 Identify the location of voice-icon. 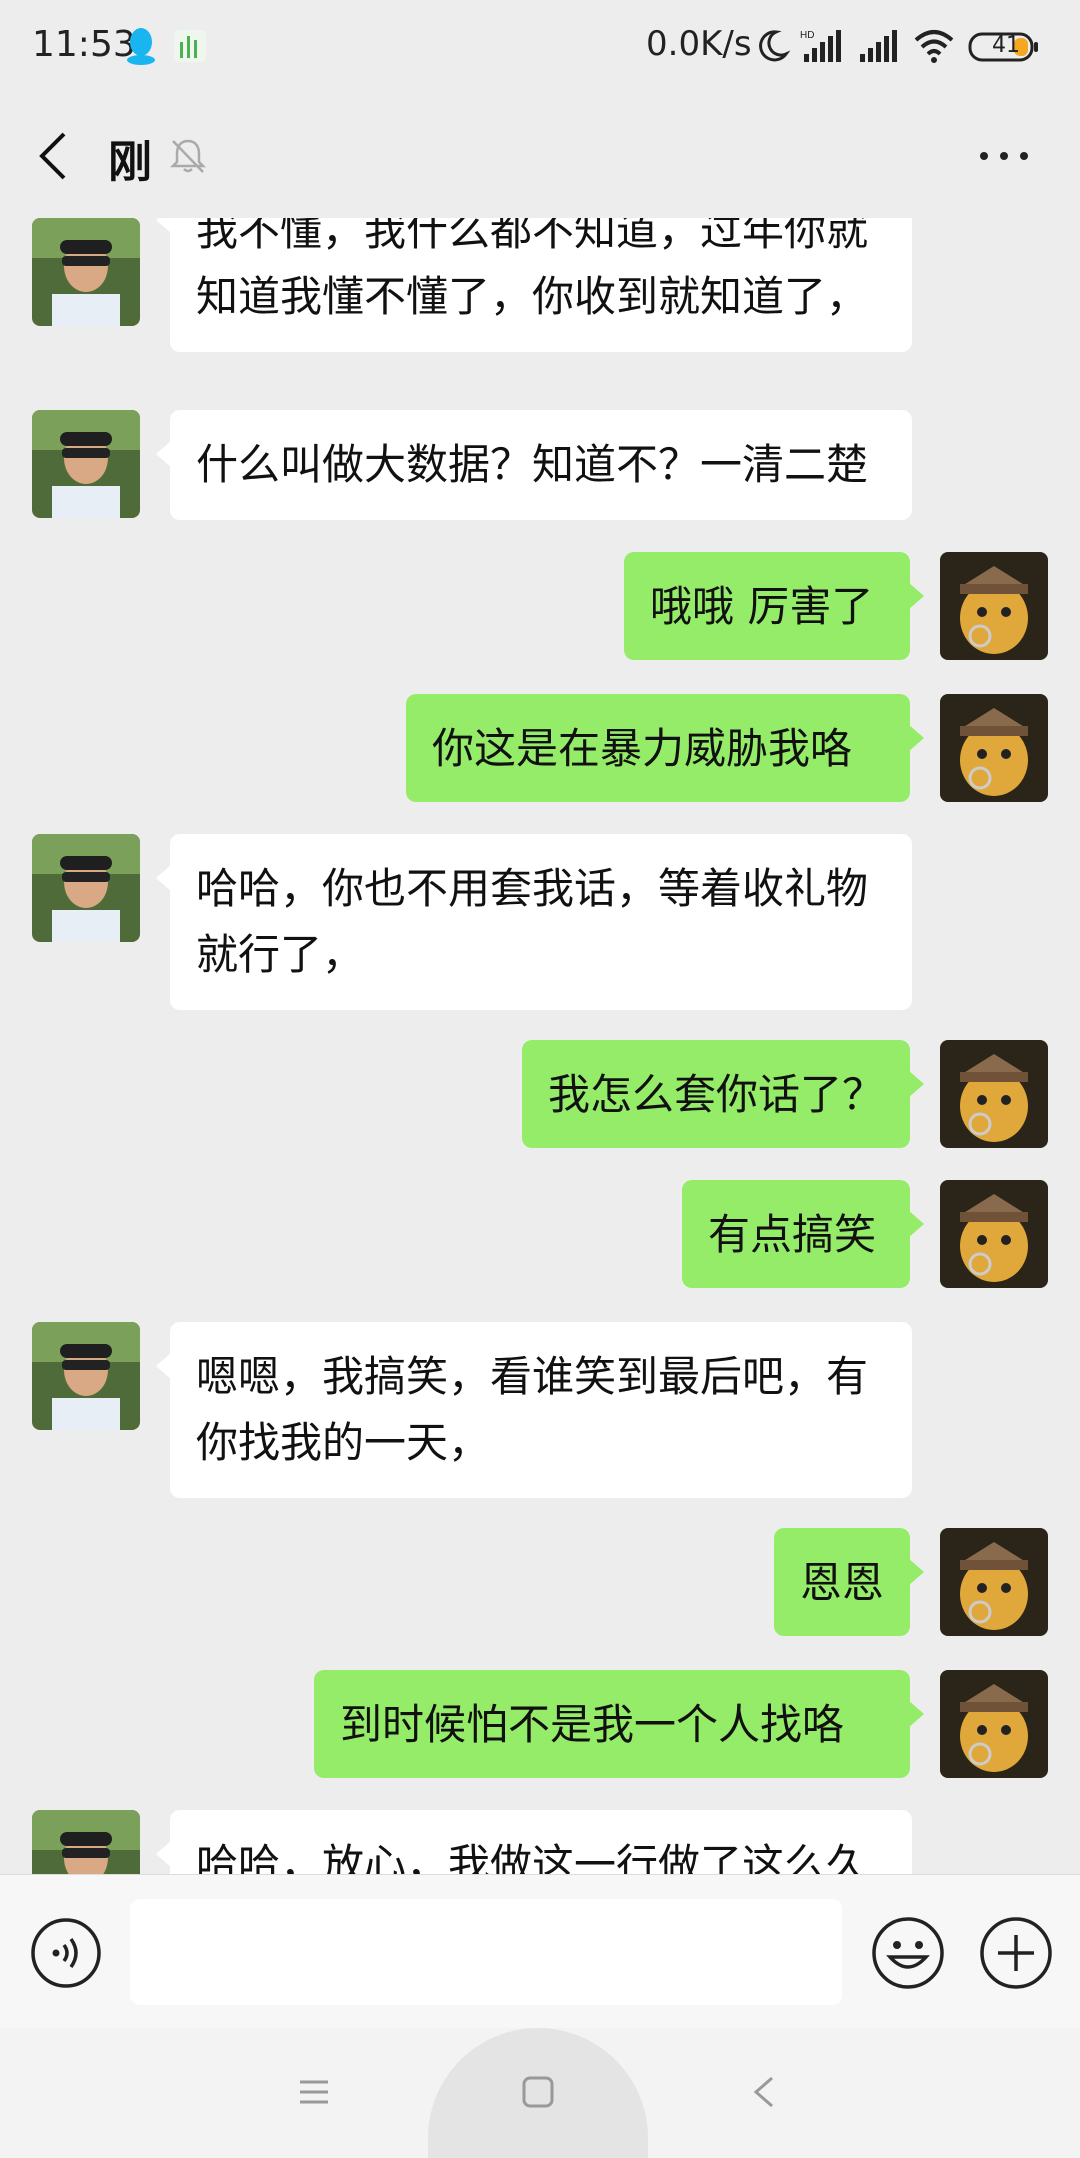
(66, 1953).